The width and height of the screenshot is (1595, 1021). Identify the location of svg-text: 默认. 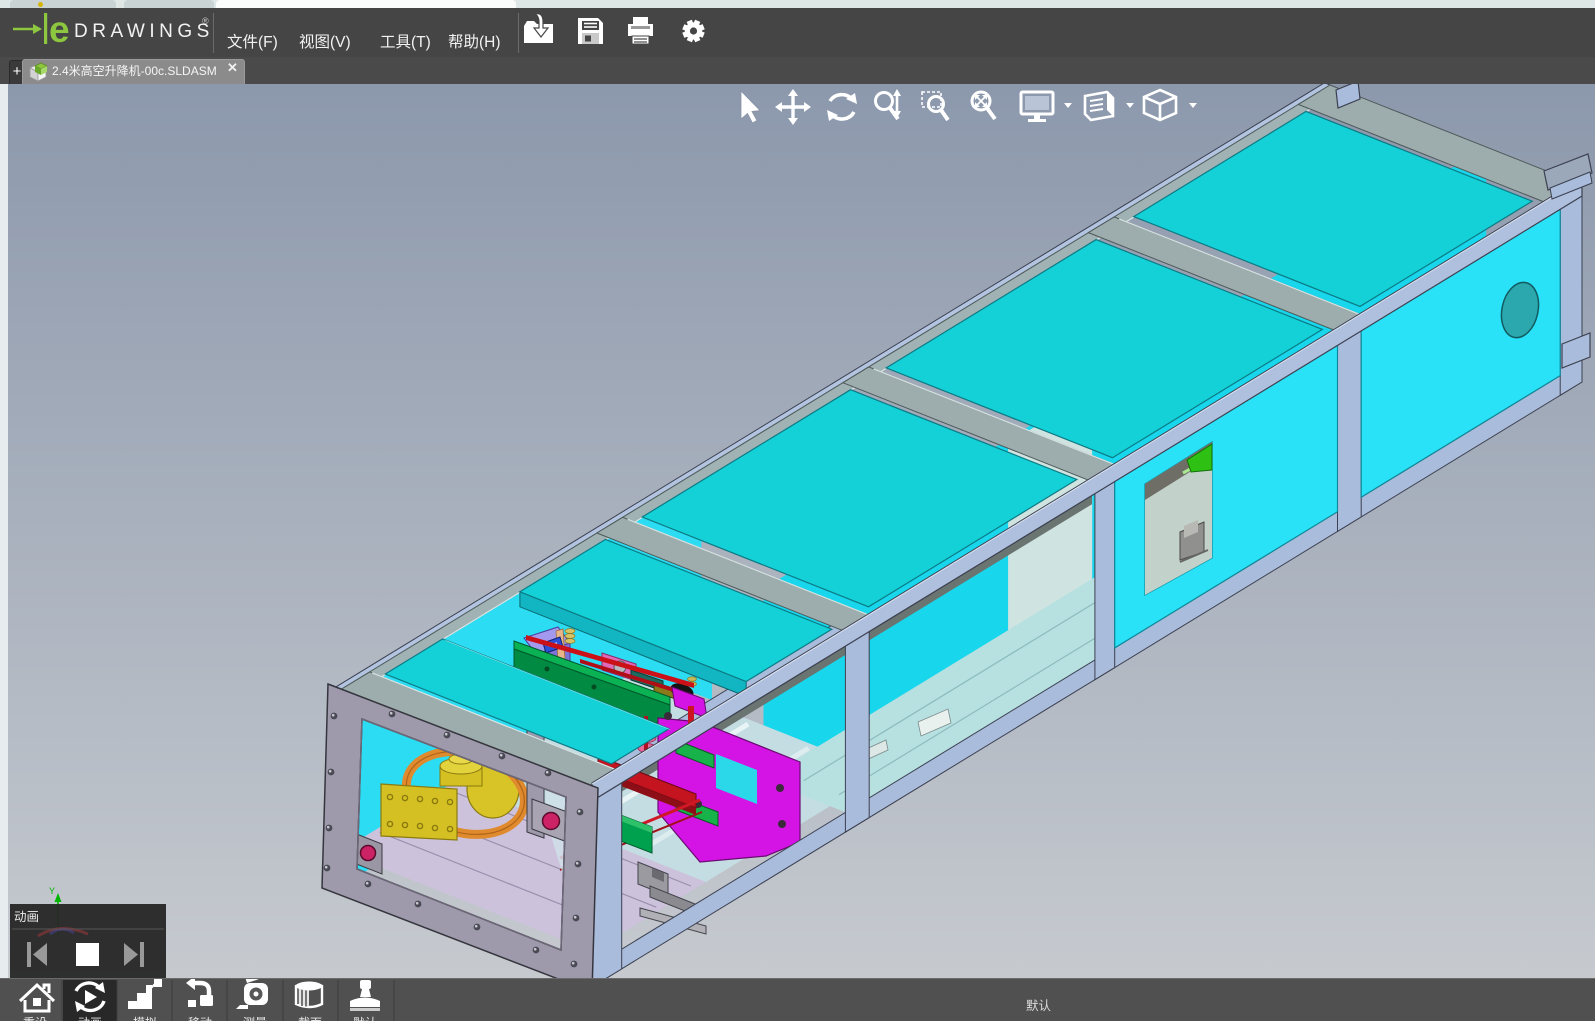
(365, 1018).